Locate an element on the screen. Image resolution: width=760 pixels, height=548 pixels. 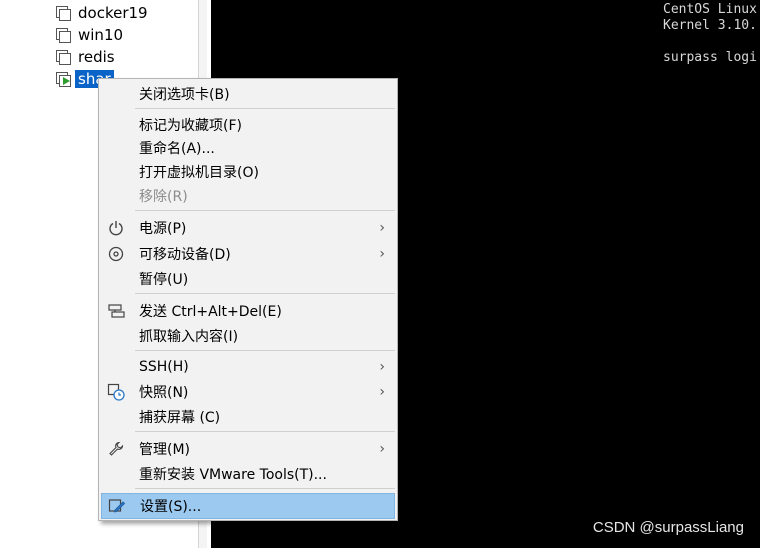
library-item-redis: redis is located at coordinates (85, 57).